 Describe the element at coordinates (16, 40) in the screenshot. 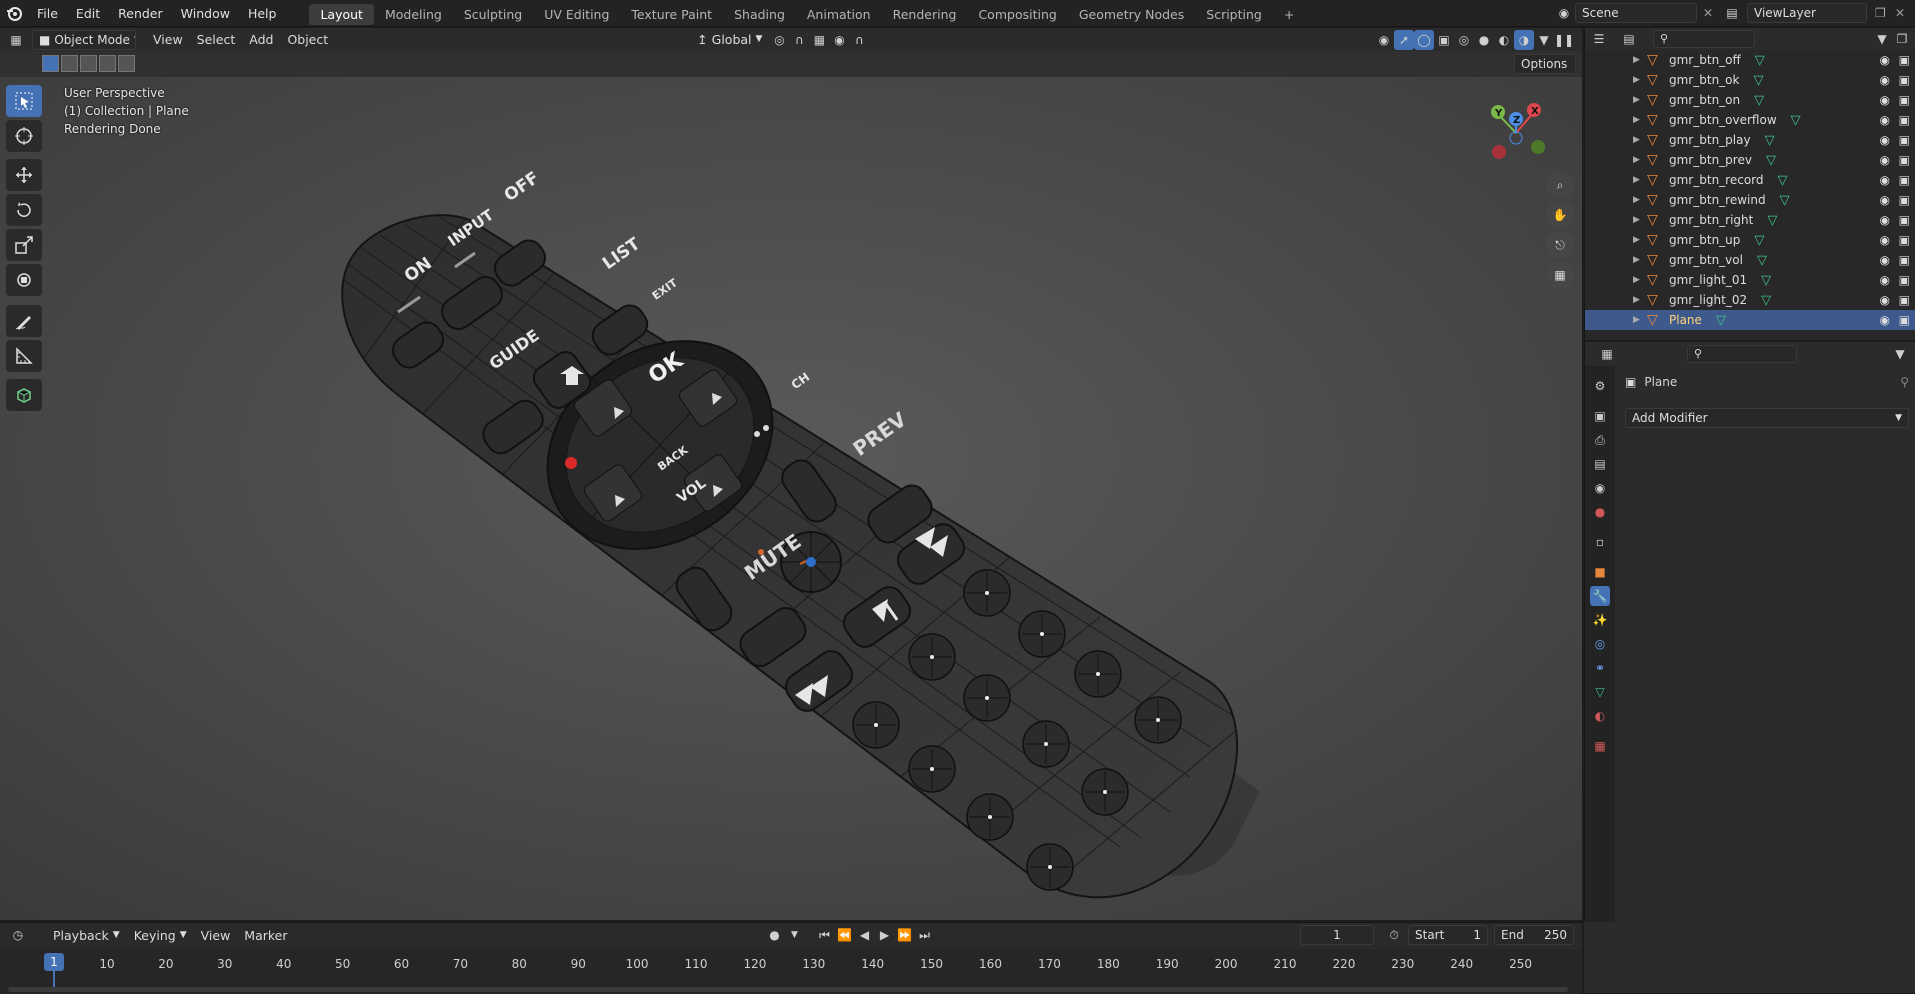

I see `editor-type-icon: ▦` at that location.